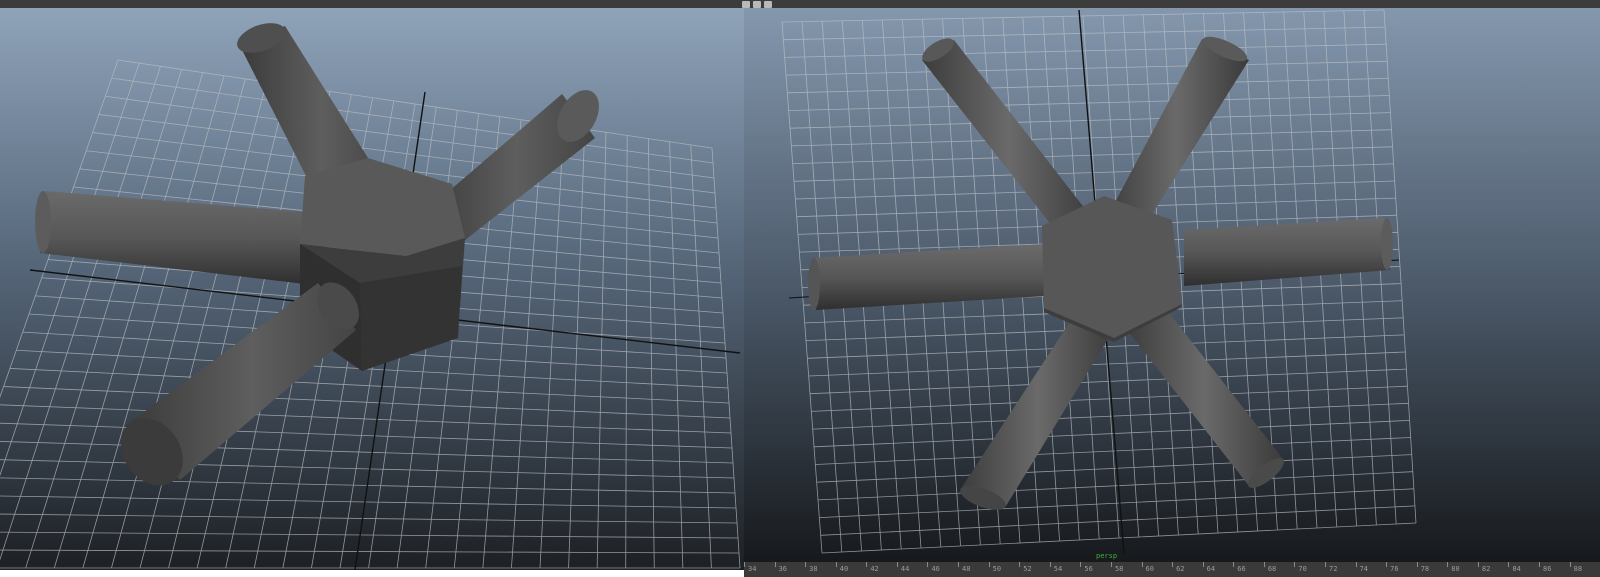 This screenshot has width=1600, height=577. What do you see at coordinates (1523, 569) in the screenshot?
I see `time-tick: 84` at bounding box center [1523, 569].